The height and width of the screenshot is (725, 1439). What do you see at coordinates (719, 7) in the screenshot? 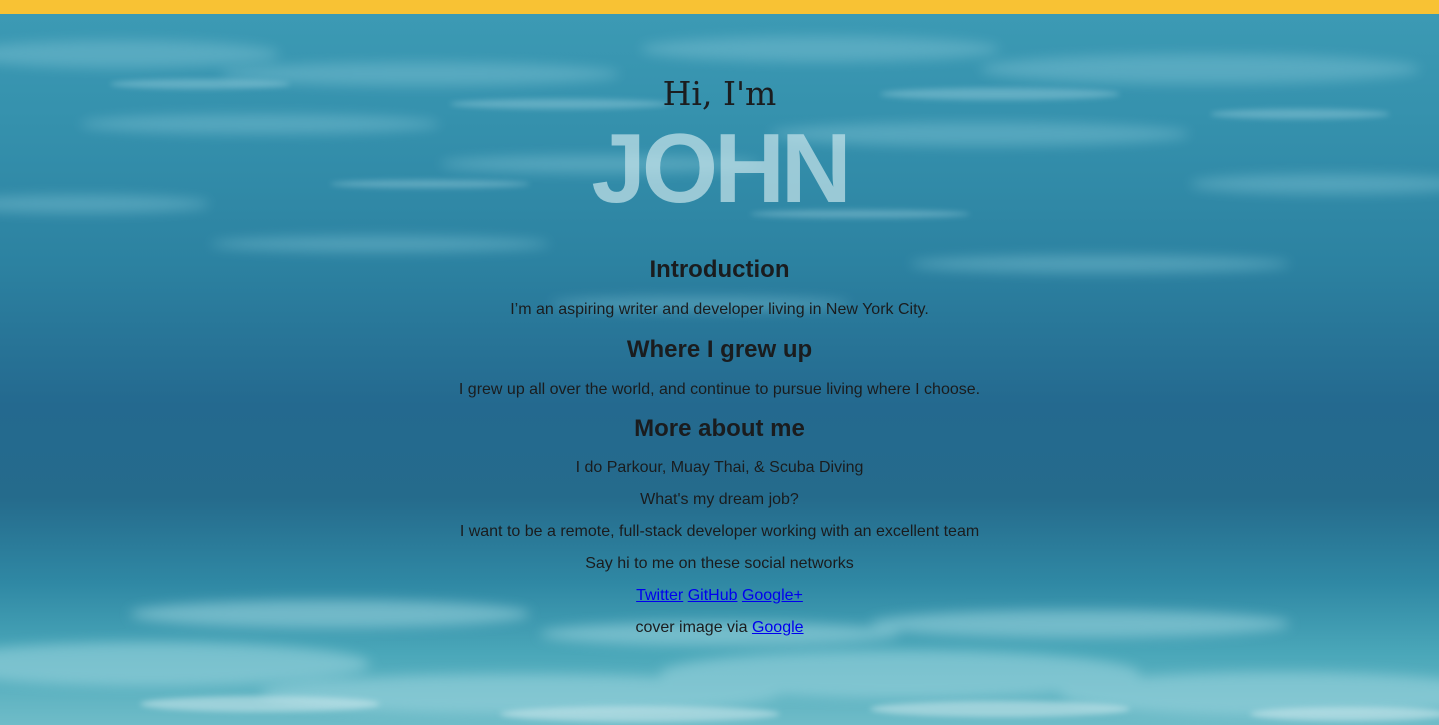
I see `top-accent-bar` at bounding box center [719, 7].